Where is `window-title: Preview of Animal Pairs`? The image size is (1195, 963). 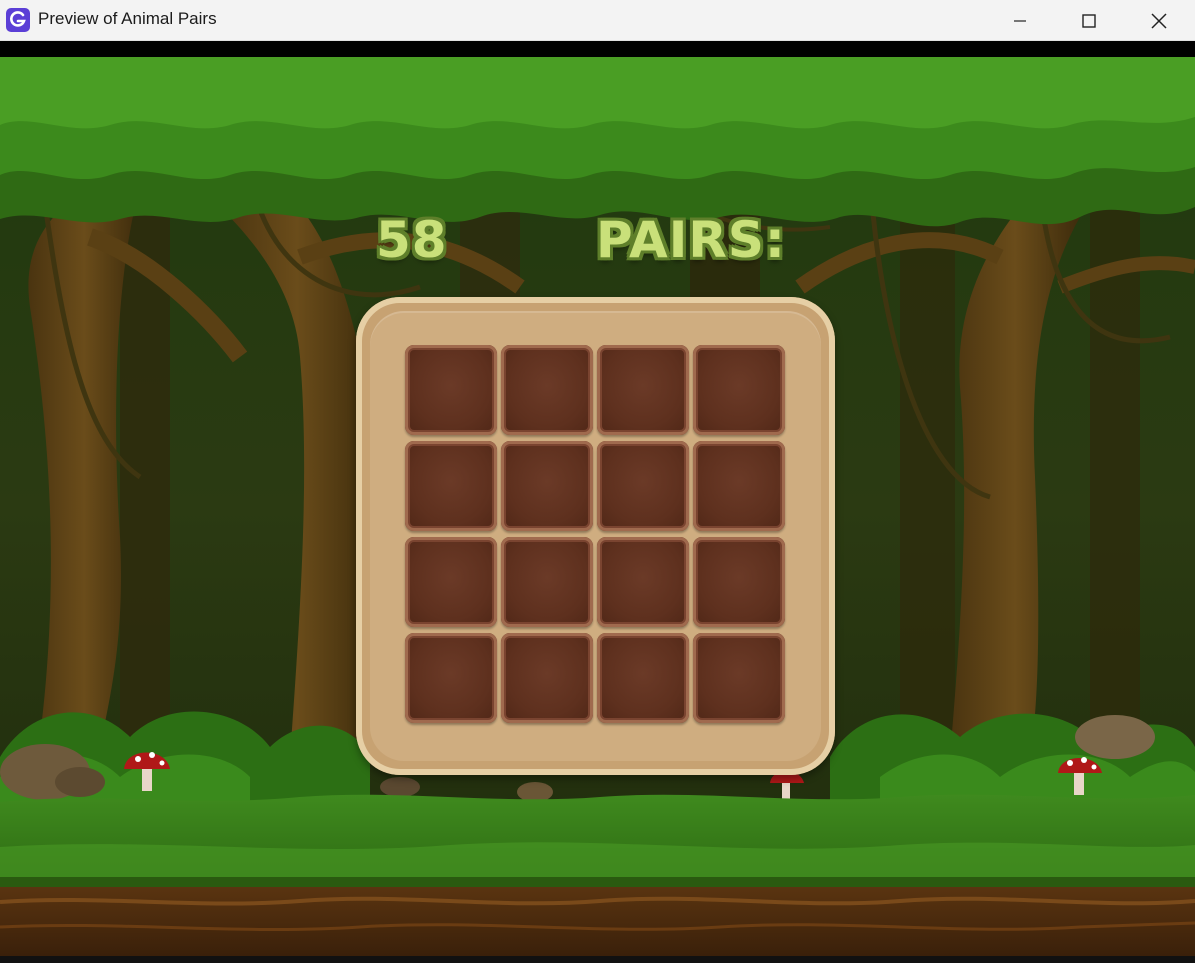 window-title: Preview of Animal Pairs is located at coordinates (127, 18).